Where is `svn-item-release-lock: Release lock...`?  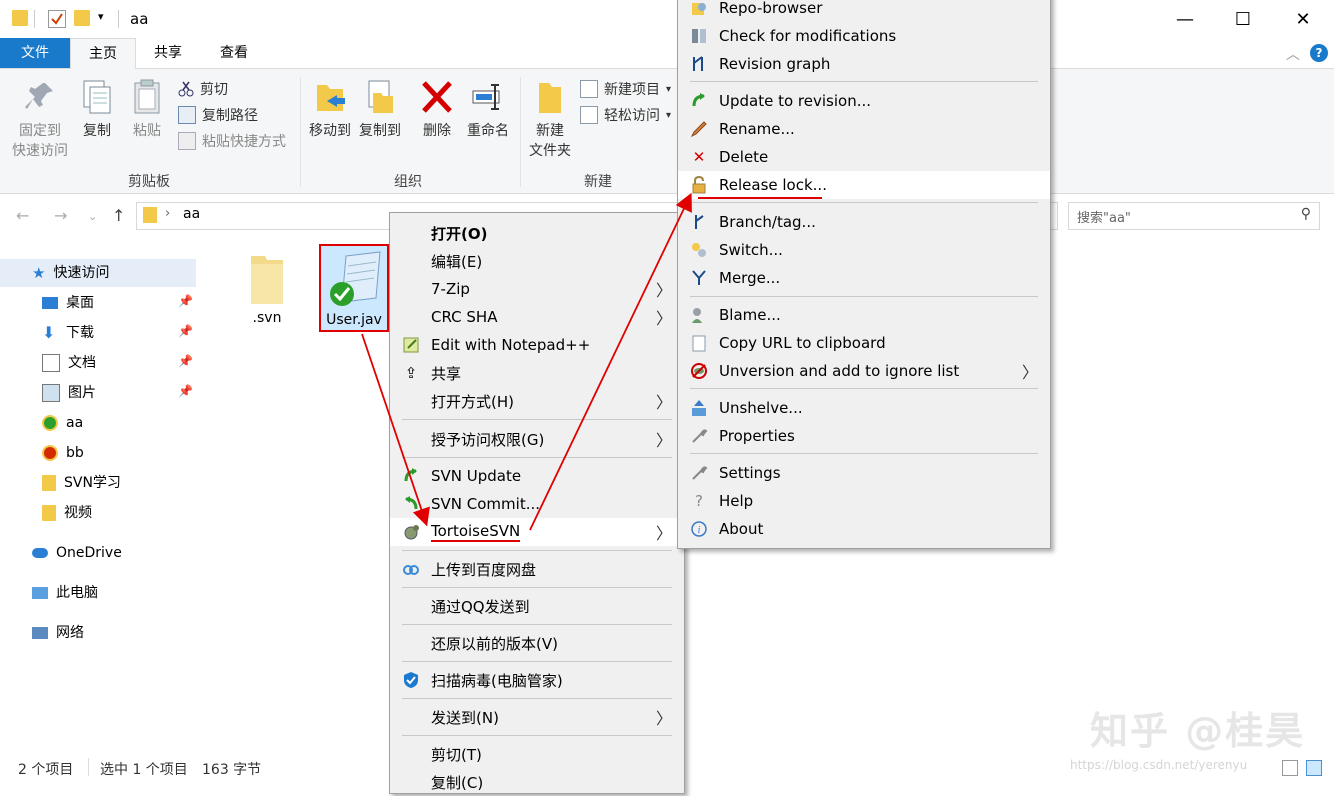
svn-item-release-lock: Release lock... is located at coordinates (864, 185).